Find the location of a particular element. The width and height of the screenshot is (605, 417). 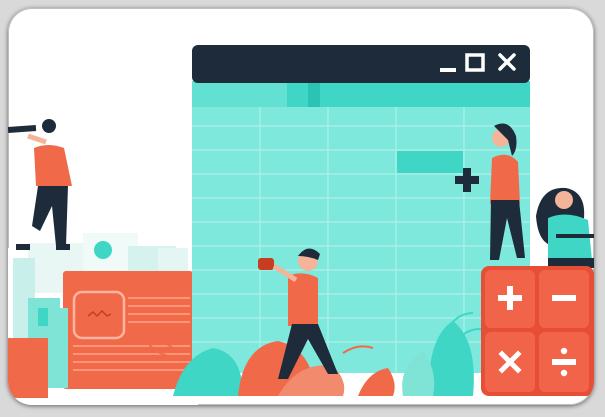

minimize-icon is located at coordinates (448, 70).